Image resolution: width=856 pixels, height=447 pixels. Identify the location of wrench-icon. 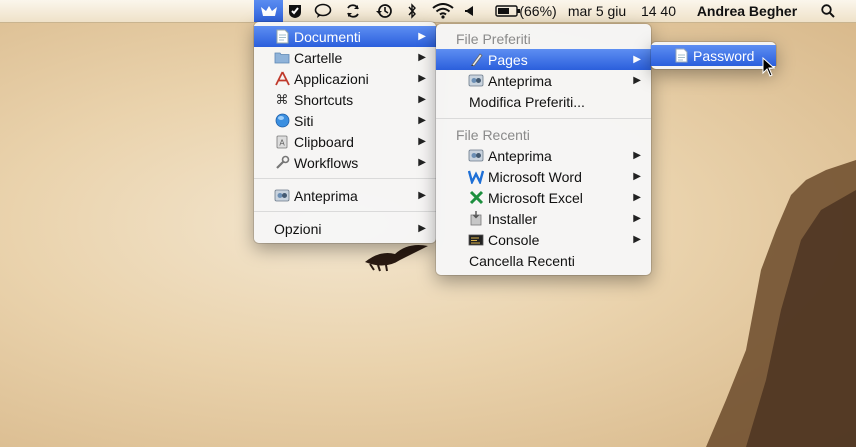
(282, 163).